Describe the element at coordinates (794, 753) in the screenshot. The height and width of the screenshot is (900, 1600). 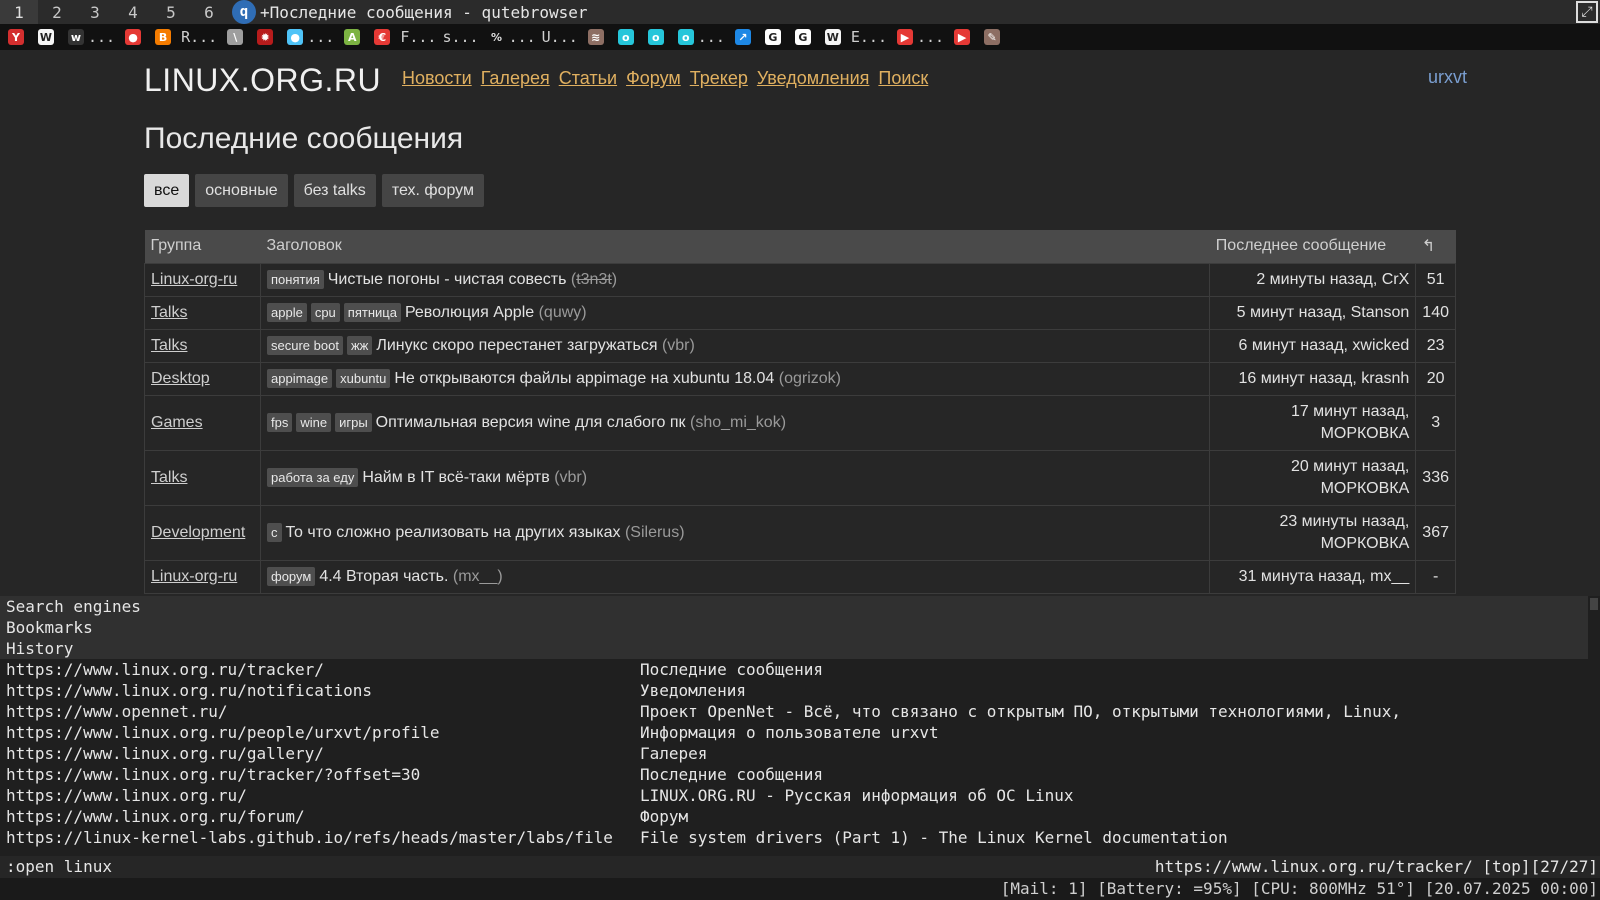
I see `history-item: https://www.linux.org.ru/gallery/Галерея` at that location.